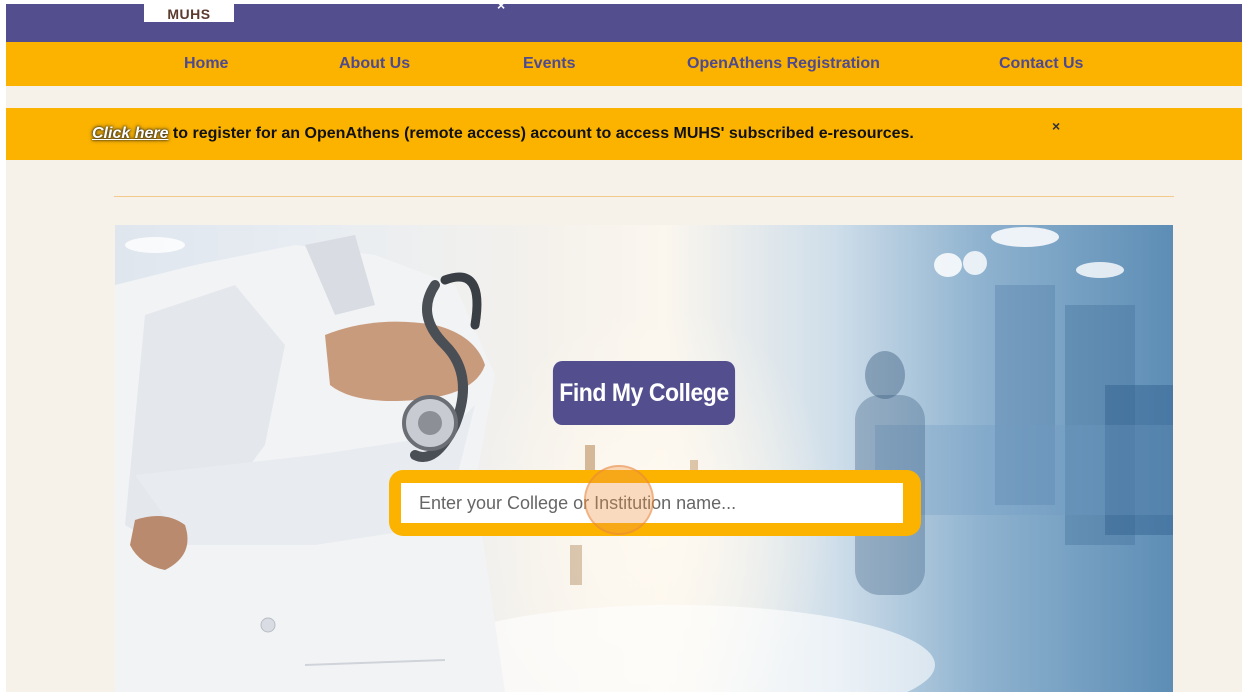  What do you see at coordinates (644, 393) in the screenshot?
I see `find-my-college-button: Find My College` at bounding box center [644, 393].